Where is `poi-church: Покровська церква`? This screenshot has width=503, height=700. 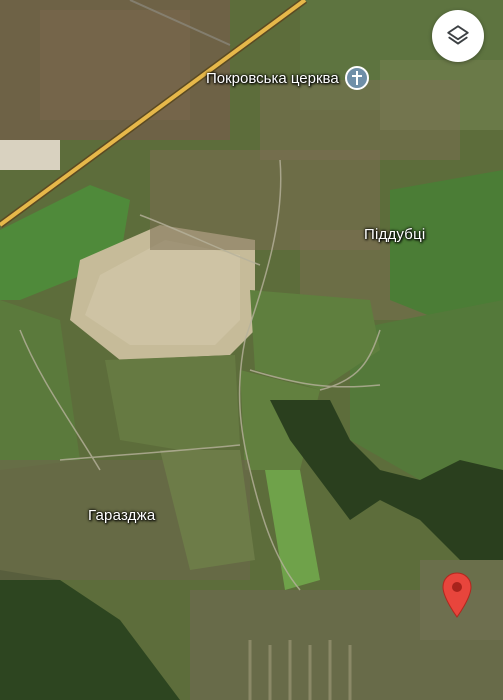 poi-church: Покровська церква is located at coordinates (287, 78).